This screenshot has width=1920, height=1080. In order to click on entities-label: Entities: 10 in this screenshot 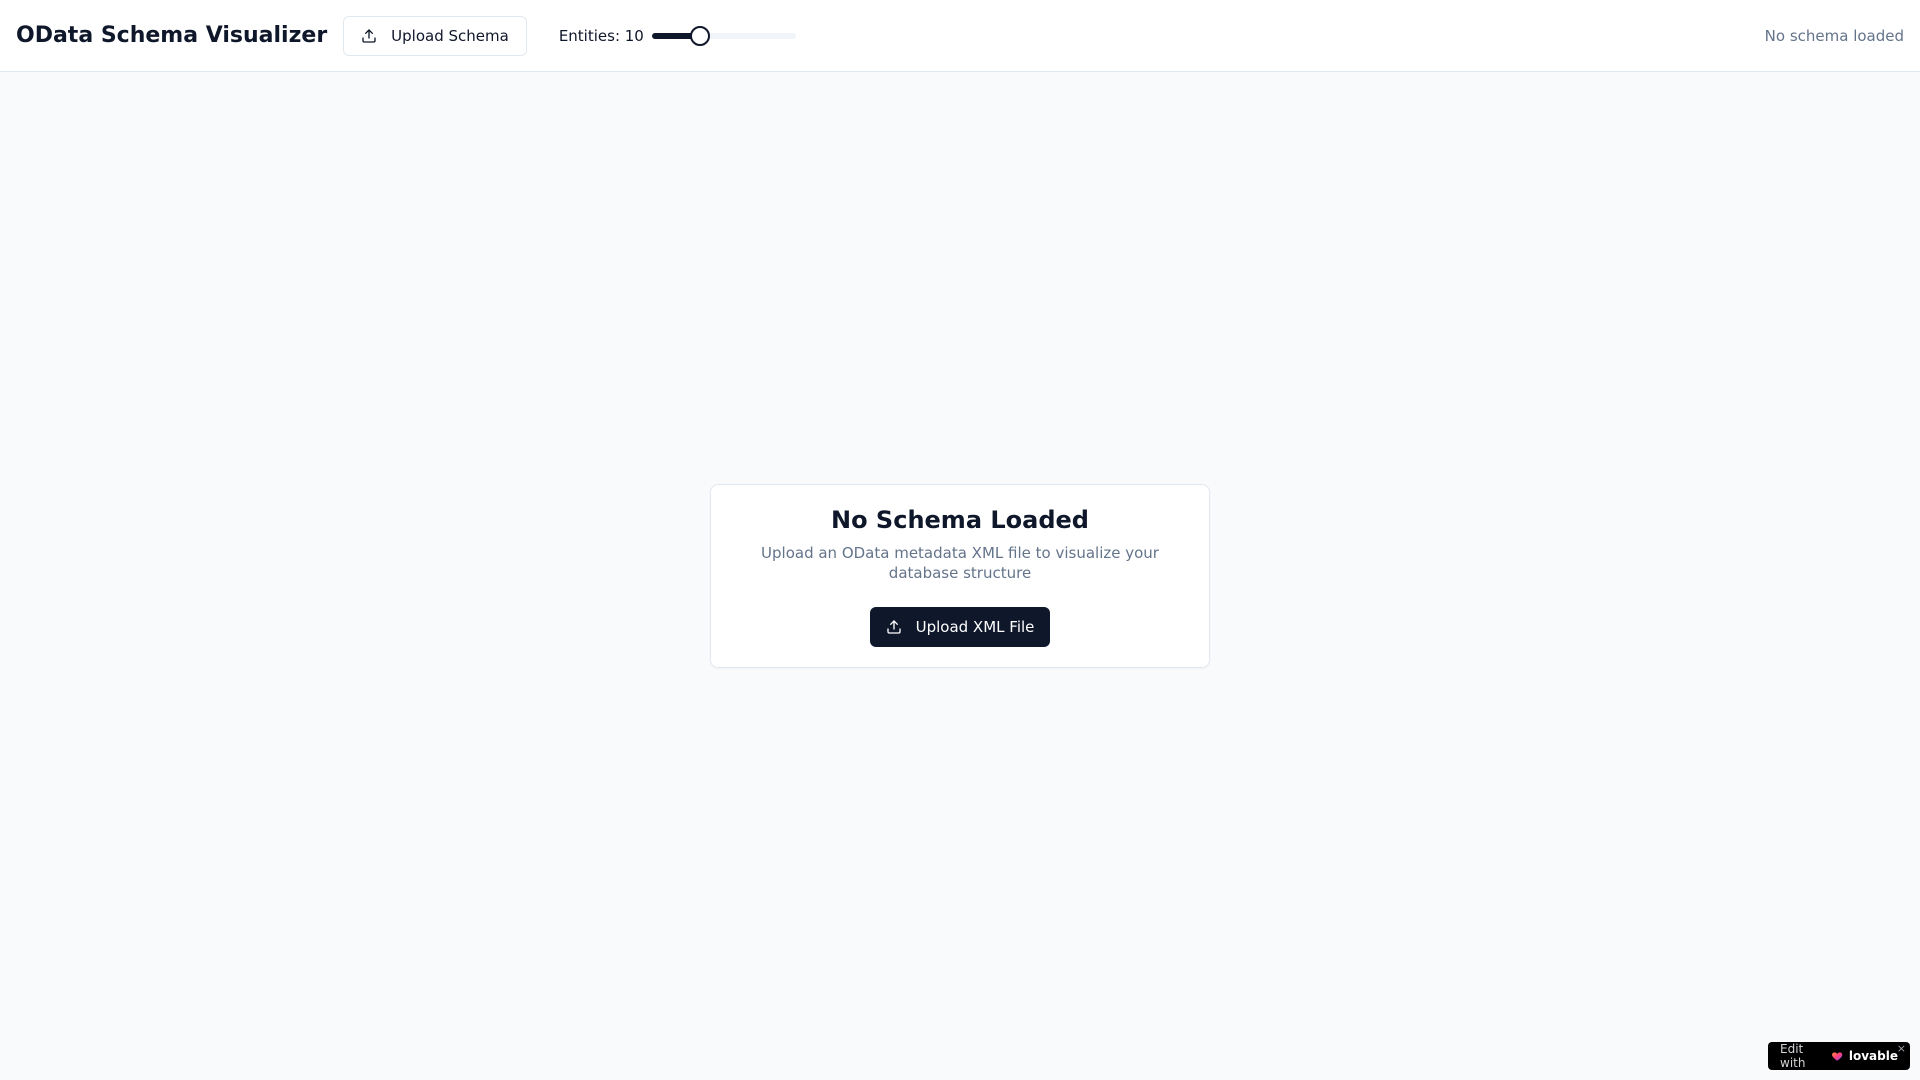, I will do `click(601, 35)`.